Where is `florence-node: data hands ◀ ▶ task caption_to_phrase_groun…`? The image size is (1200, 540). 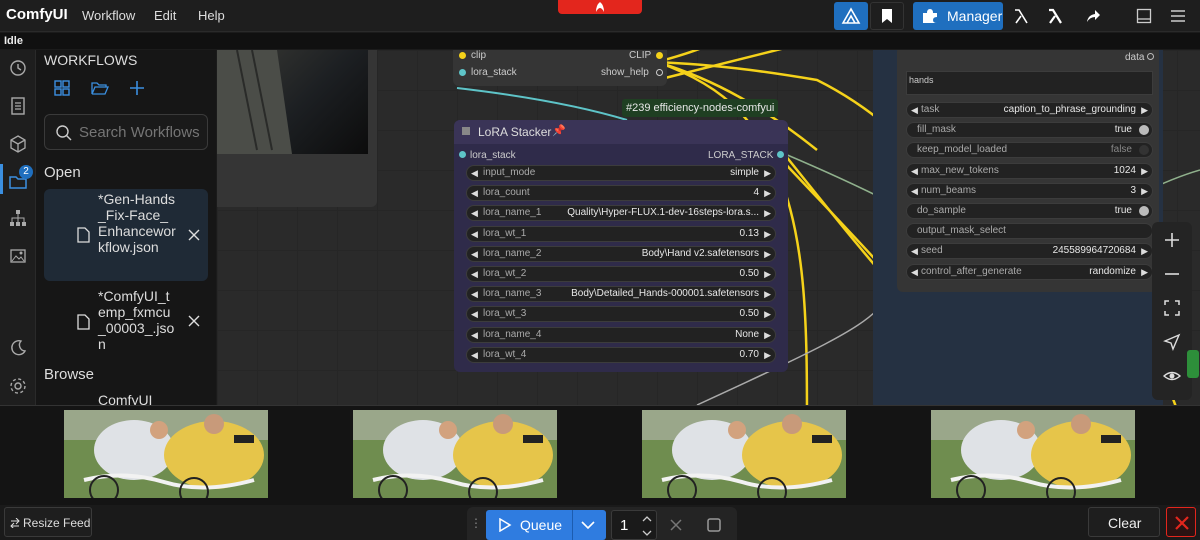
florence-node: data hands ◀ ▶ task caption_to_phrase_groun… is located at coordinates (1028, 171).